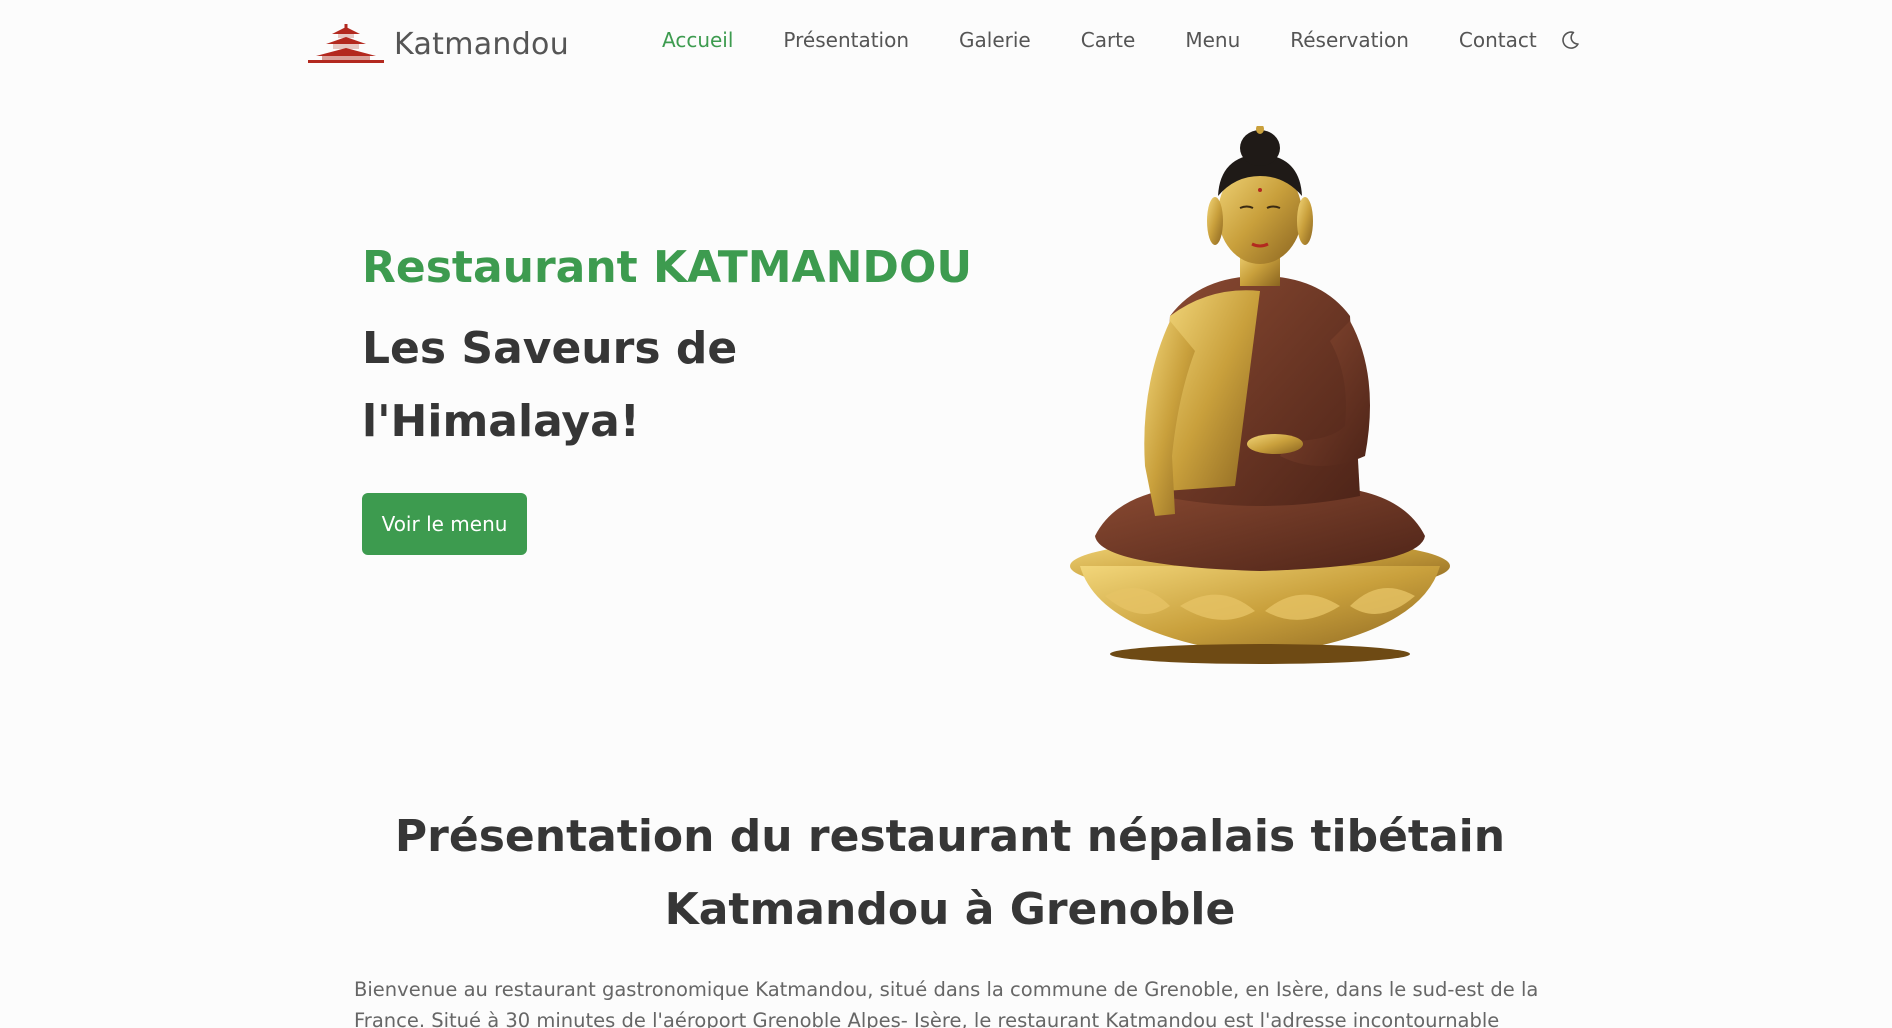 The image size is (1892, 1028). What do you see at coordinates (995, 40) in the screenshot?
I see `nav-item-galerie: Galerie` at bounding box center [995, 40].